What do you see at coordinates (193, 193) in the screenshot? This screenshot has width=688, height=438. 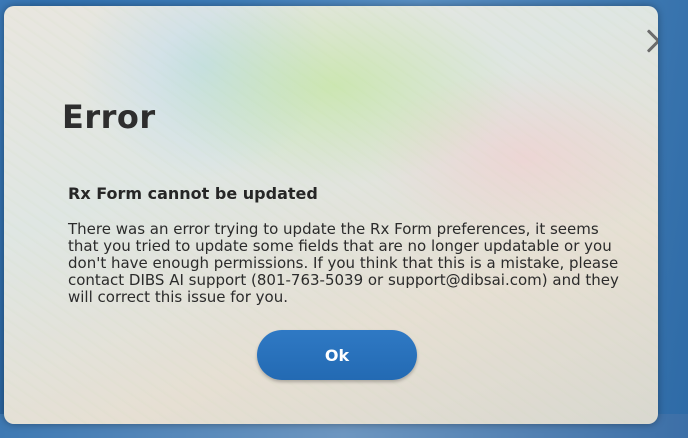 I see `dialog-subtitle: Rx Form cannot be updated` at bounding box center [193, 193].